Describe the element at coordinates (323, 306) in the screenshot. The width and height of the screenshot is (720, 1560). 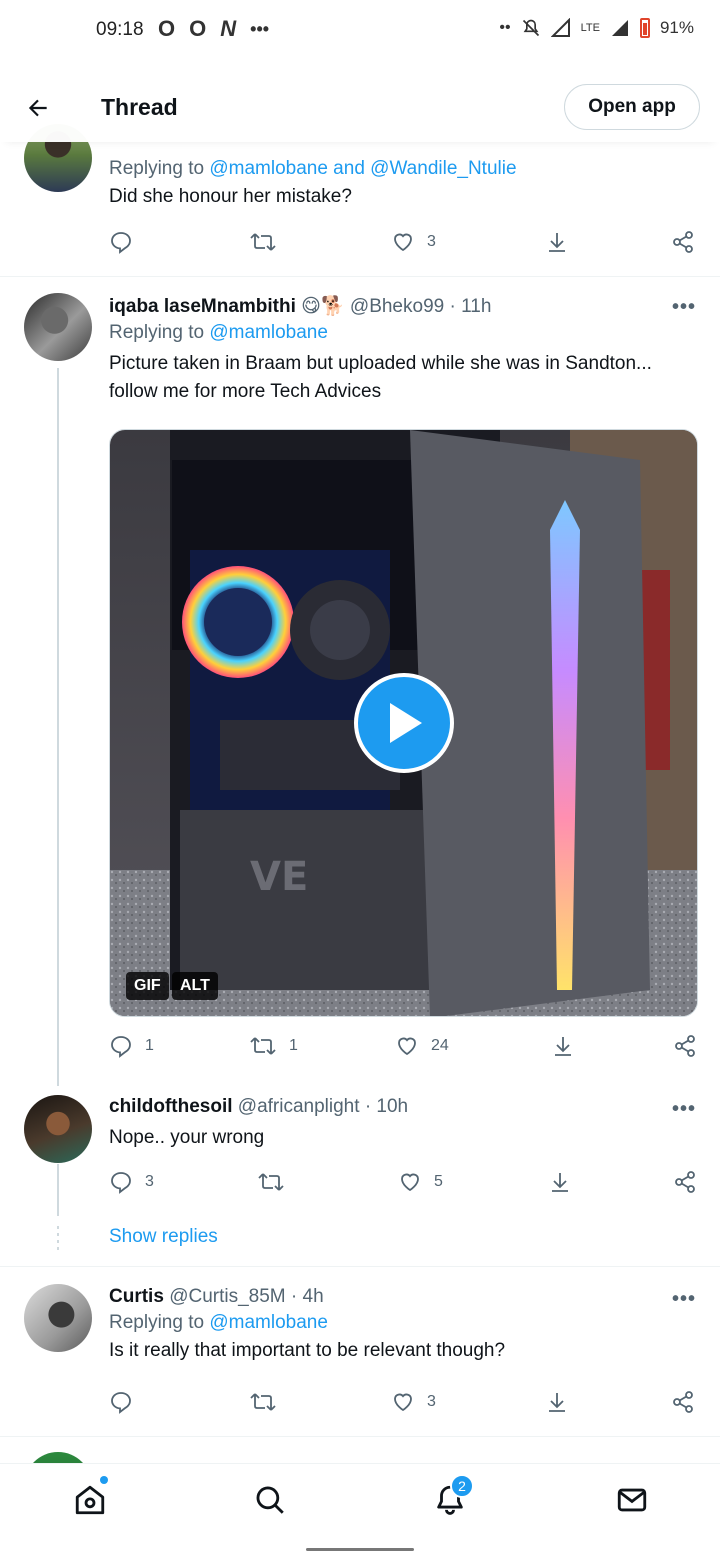
I see `name-emoji: 😋🐕` at that location.